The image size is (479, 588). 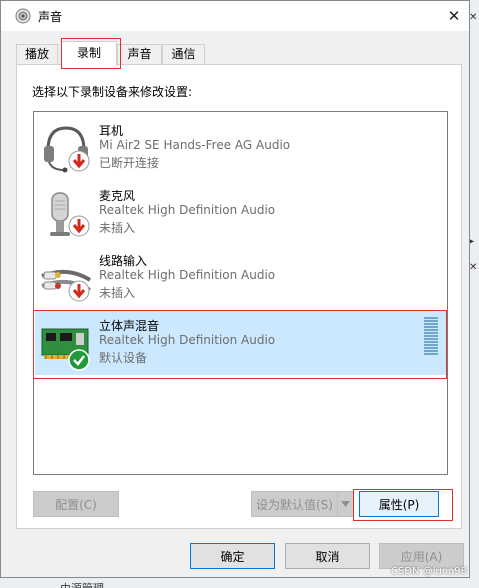 I want to click on device-status: 默认设备, so click(x=123, y=358).